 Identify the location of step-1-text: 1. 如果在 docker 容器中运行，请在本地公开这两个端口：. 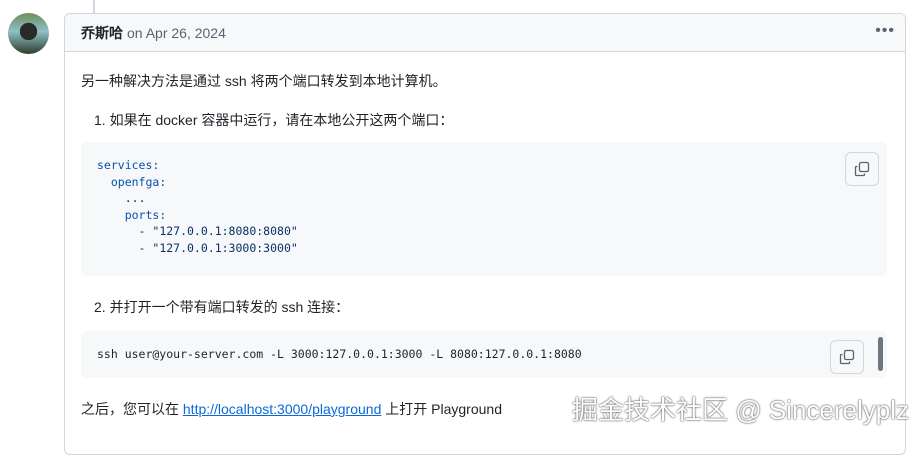
(274, 120).